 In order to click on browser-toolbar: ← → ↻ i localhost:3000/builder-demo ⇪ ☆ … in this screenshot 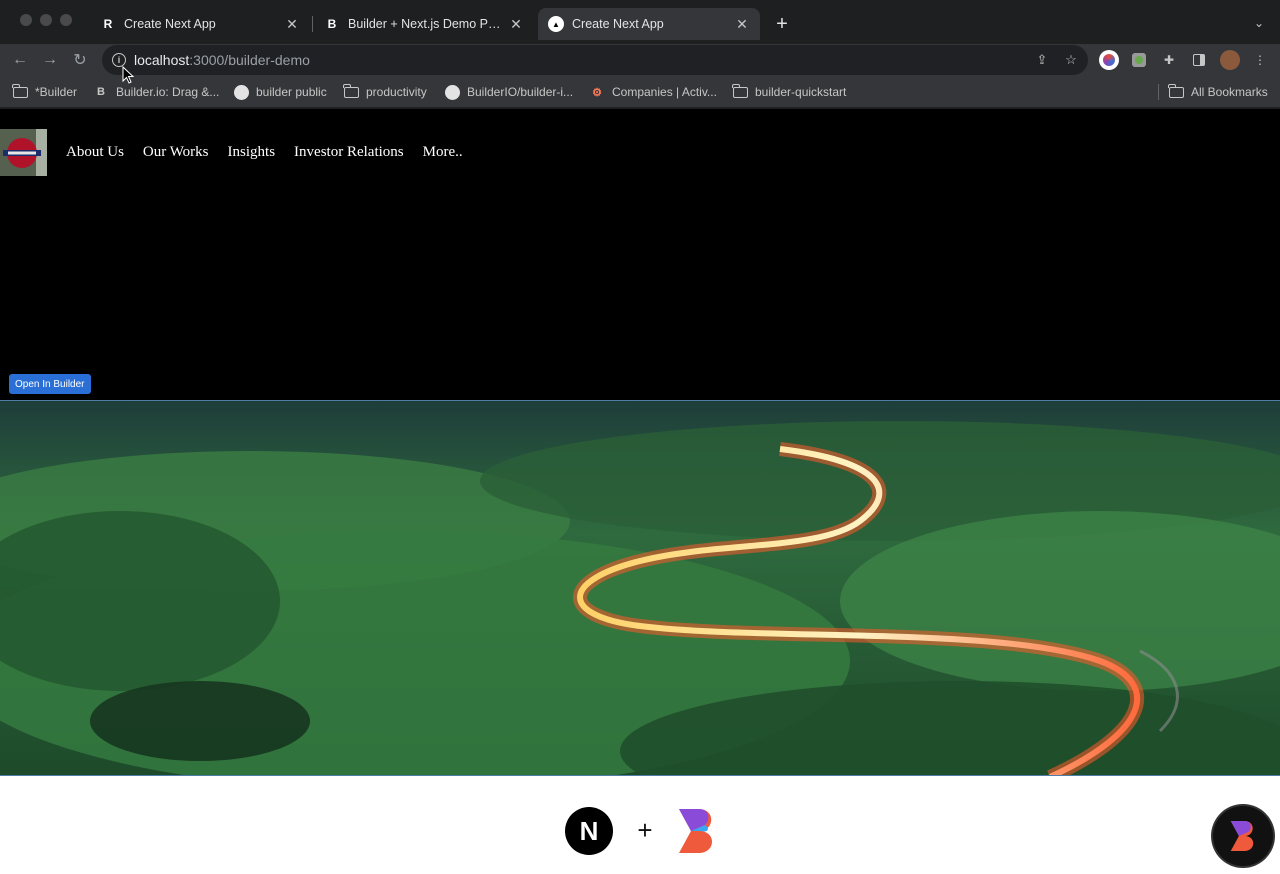, I will do `click(640, 60)`.